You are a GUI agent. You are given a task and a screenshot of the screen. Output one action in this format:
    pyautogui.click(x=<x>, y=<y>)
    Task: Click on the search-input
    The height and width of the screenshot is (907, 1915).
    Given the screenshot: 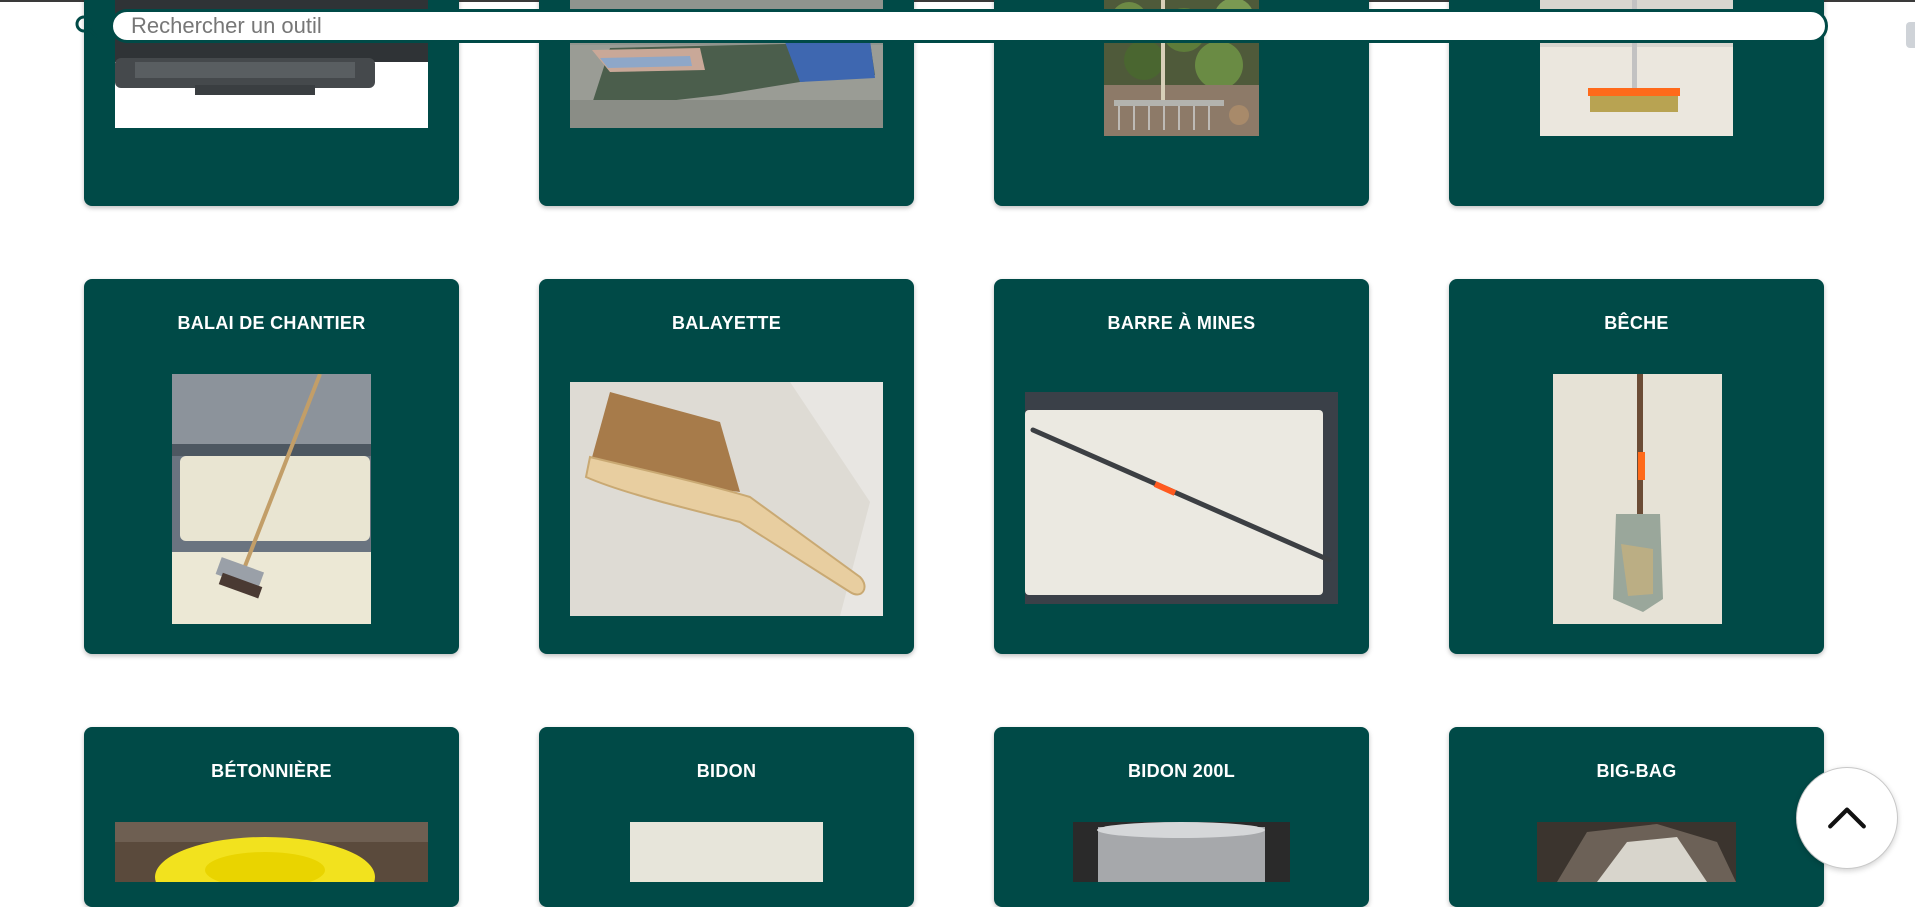 What is the action you would take?
    pyautogui.click(x=977, y=26)
    